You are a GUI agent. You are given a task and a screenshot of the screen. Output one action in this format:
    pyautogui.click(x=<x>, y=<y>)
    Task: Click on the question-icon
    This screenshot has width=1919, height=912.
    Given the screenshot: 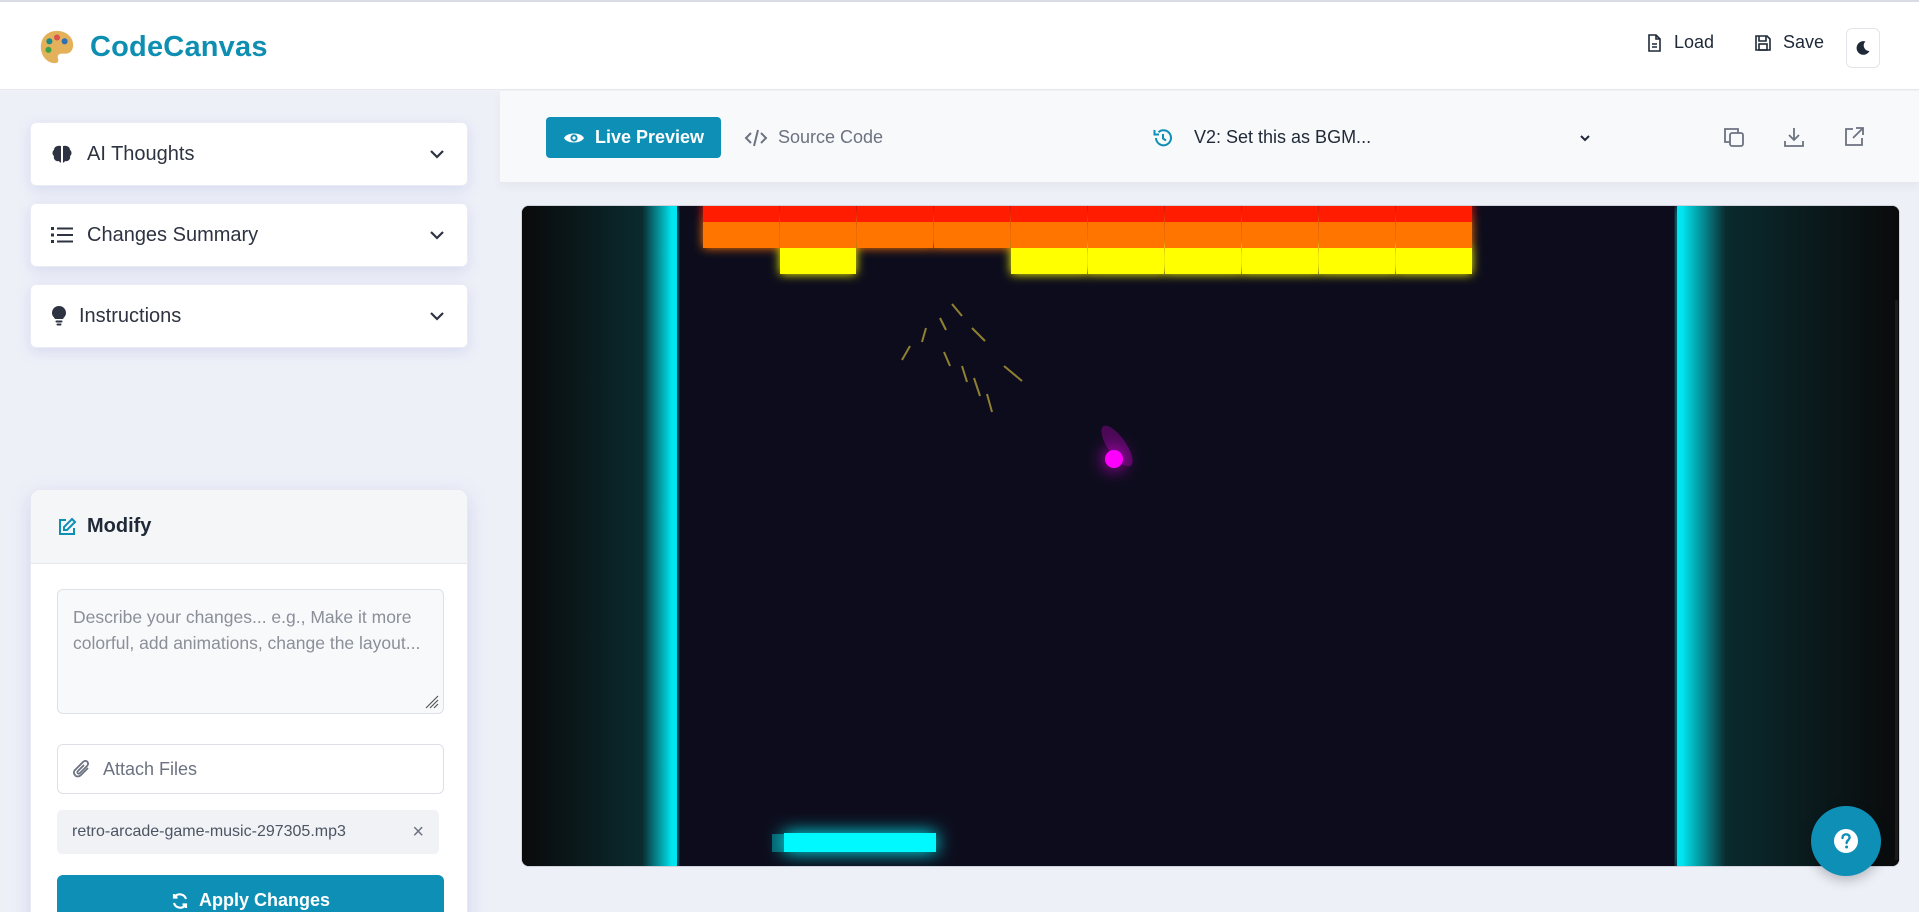 What is the action you would take?
    pyautogui.click(x=1846, y=841)
    